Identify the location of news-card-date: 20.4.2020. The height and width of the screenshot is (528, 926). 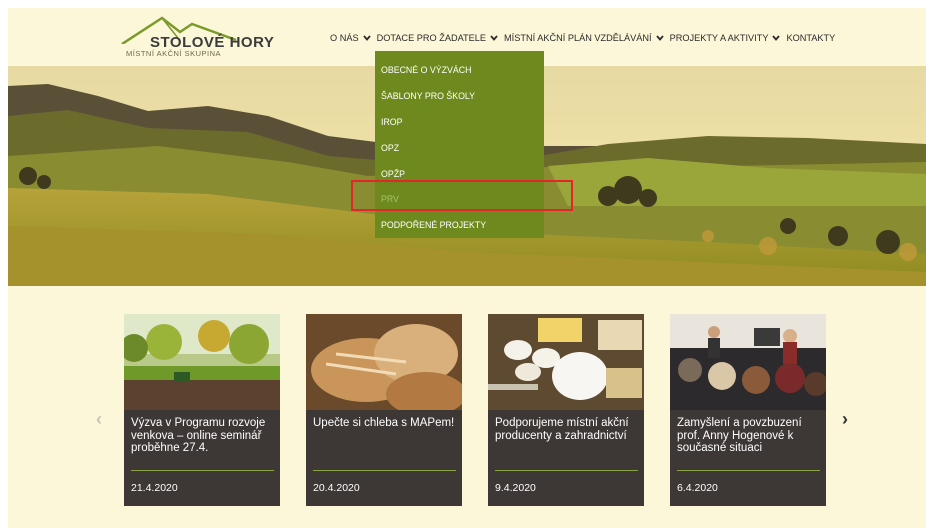
(336, 488).